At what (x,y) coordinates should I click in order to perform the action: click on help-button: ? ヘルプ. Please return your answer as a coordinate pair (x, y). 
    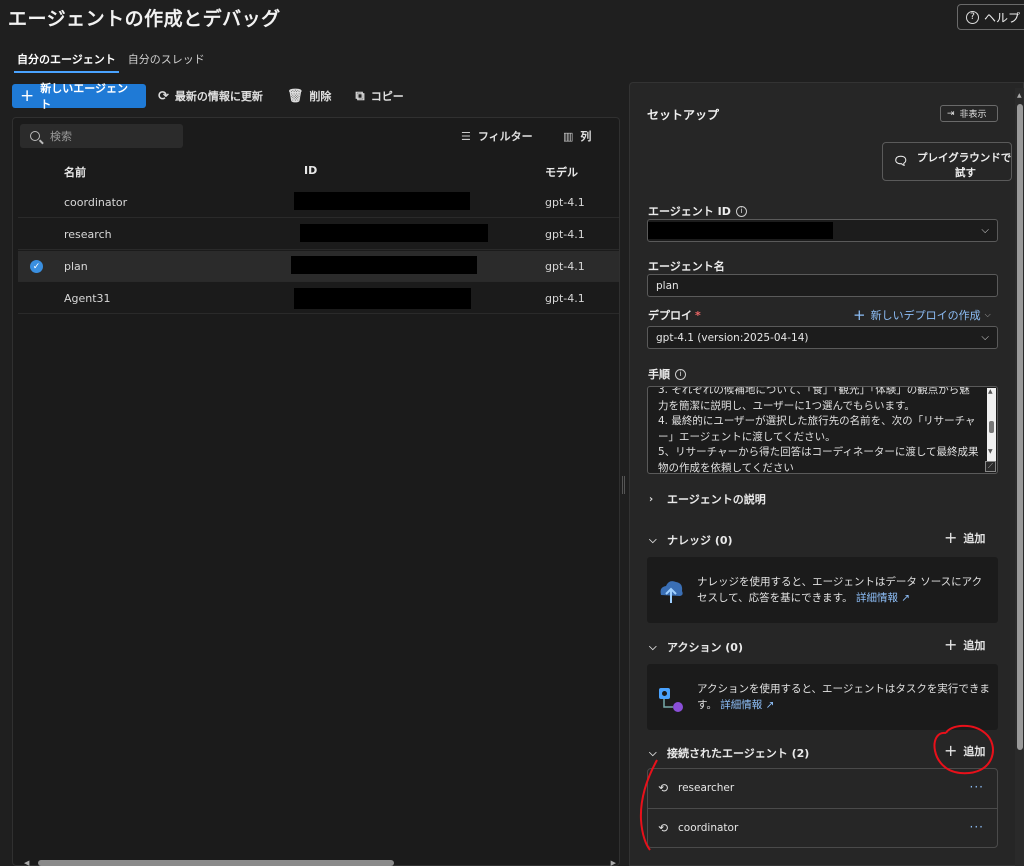
    Looking at the image, I should click on (990, 17).